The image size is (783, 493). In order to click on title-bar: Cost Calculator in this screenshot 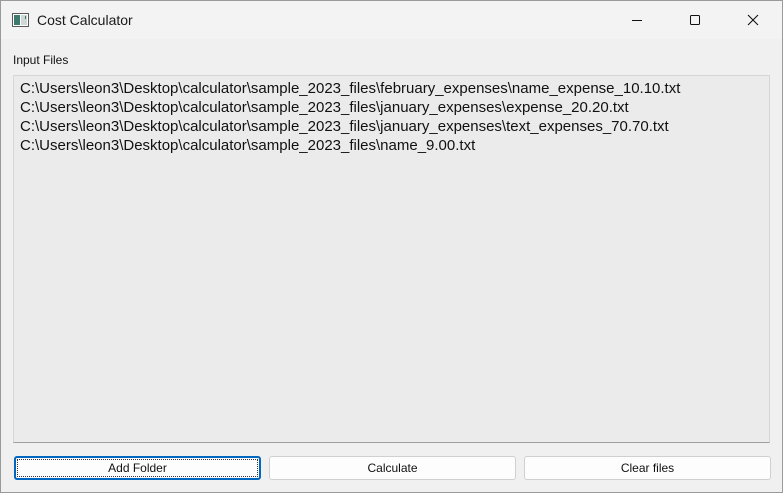, I will do `click(391, 20)`.